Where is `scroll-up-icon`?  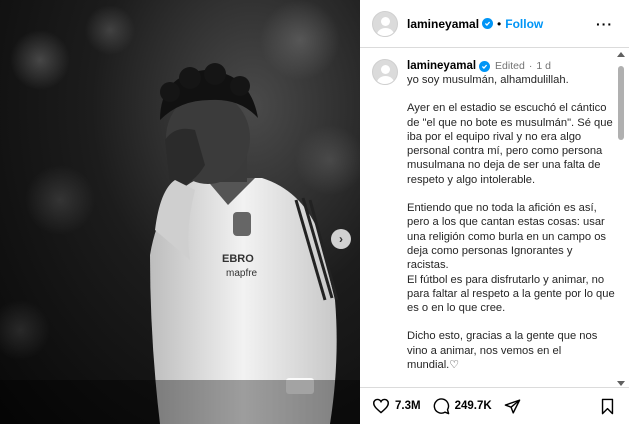 scroll-up-icon is located at coordinates (621, 54).